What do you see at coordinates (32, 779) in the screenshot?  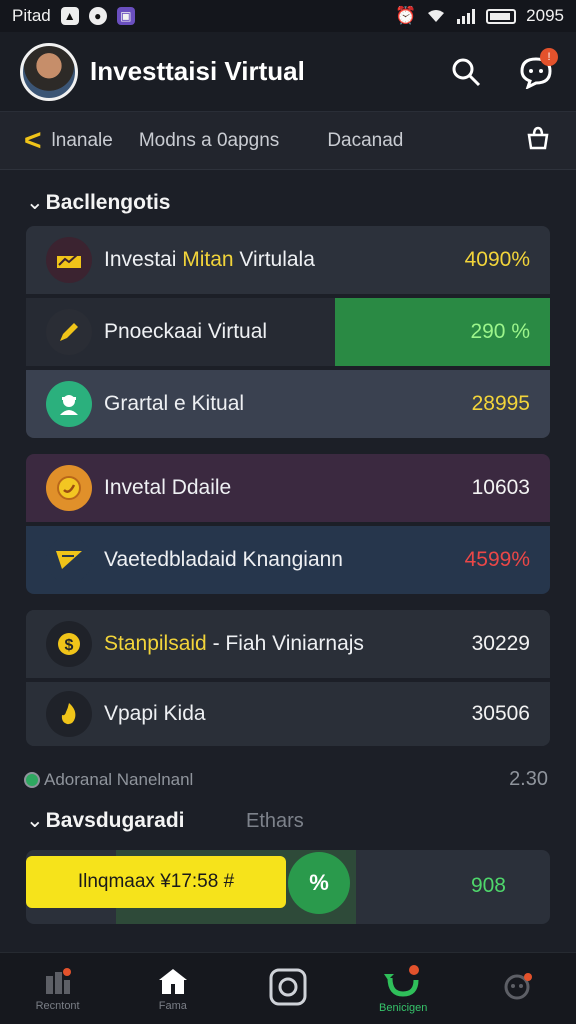 I see `pie-icon` at bounding box center [32, 779].